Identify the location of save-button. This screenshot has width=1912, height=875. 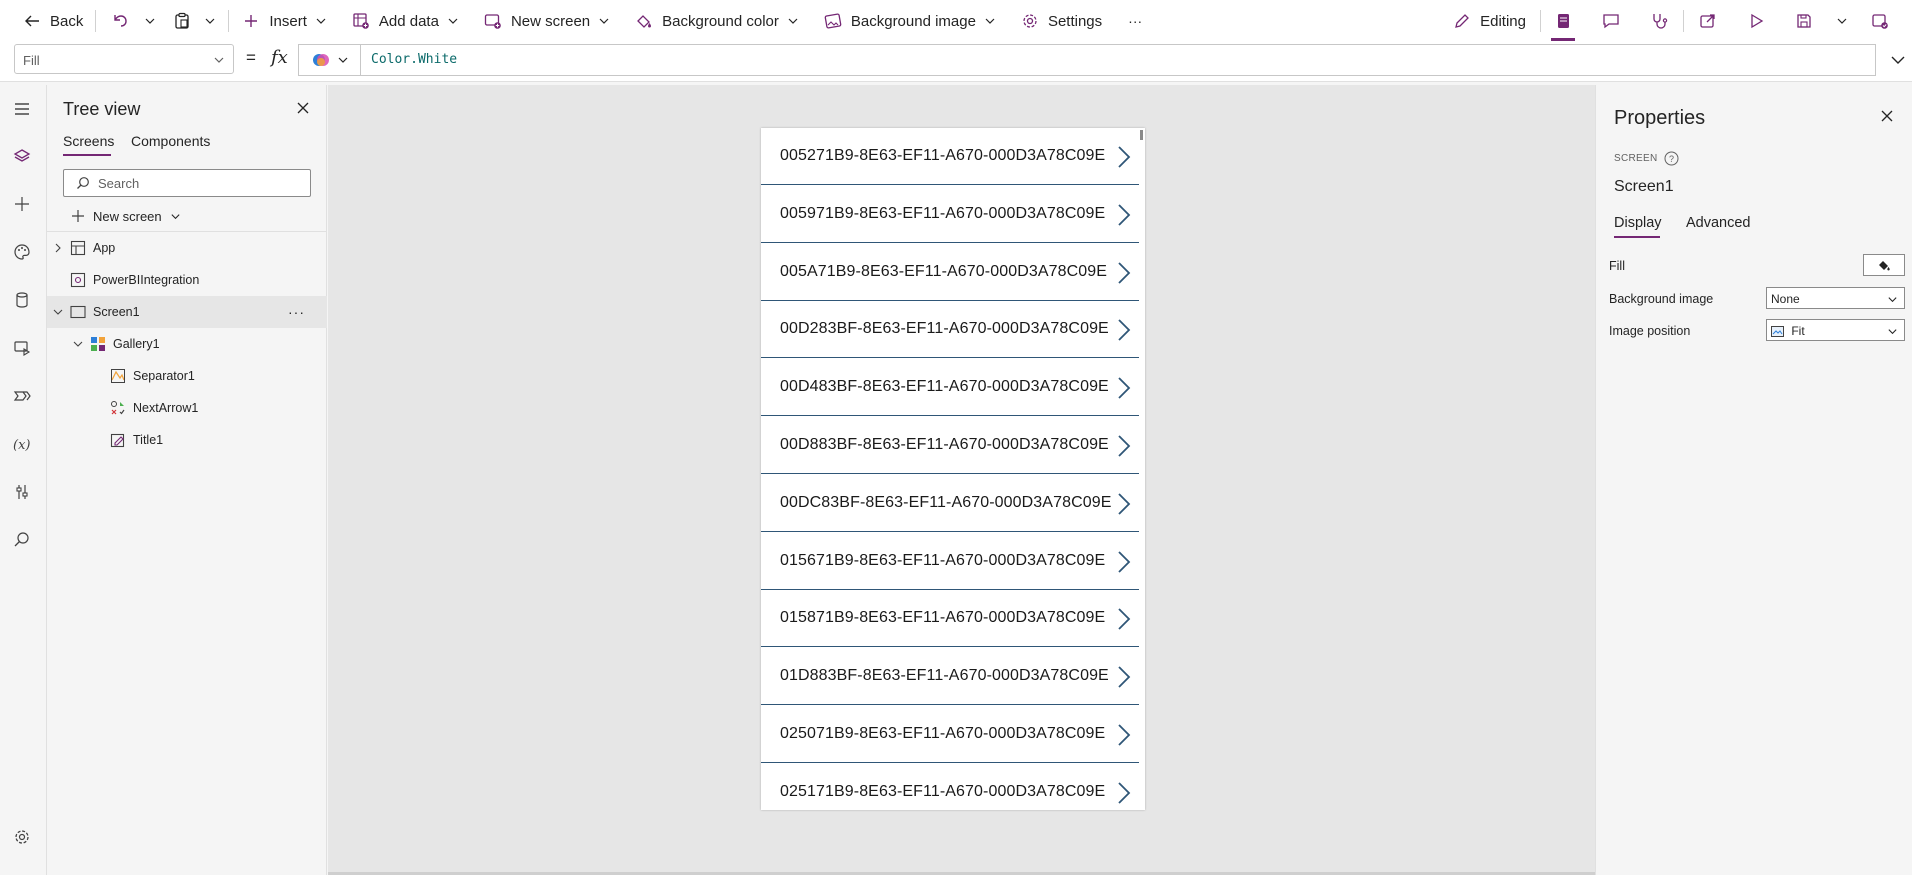
(1804, 21).